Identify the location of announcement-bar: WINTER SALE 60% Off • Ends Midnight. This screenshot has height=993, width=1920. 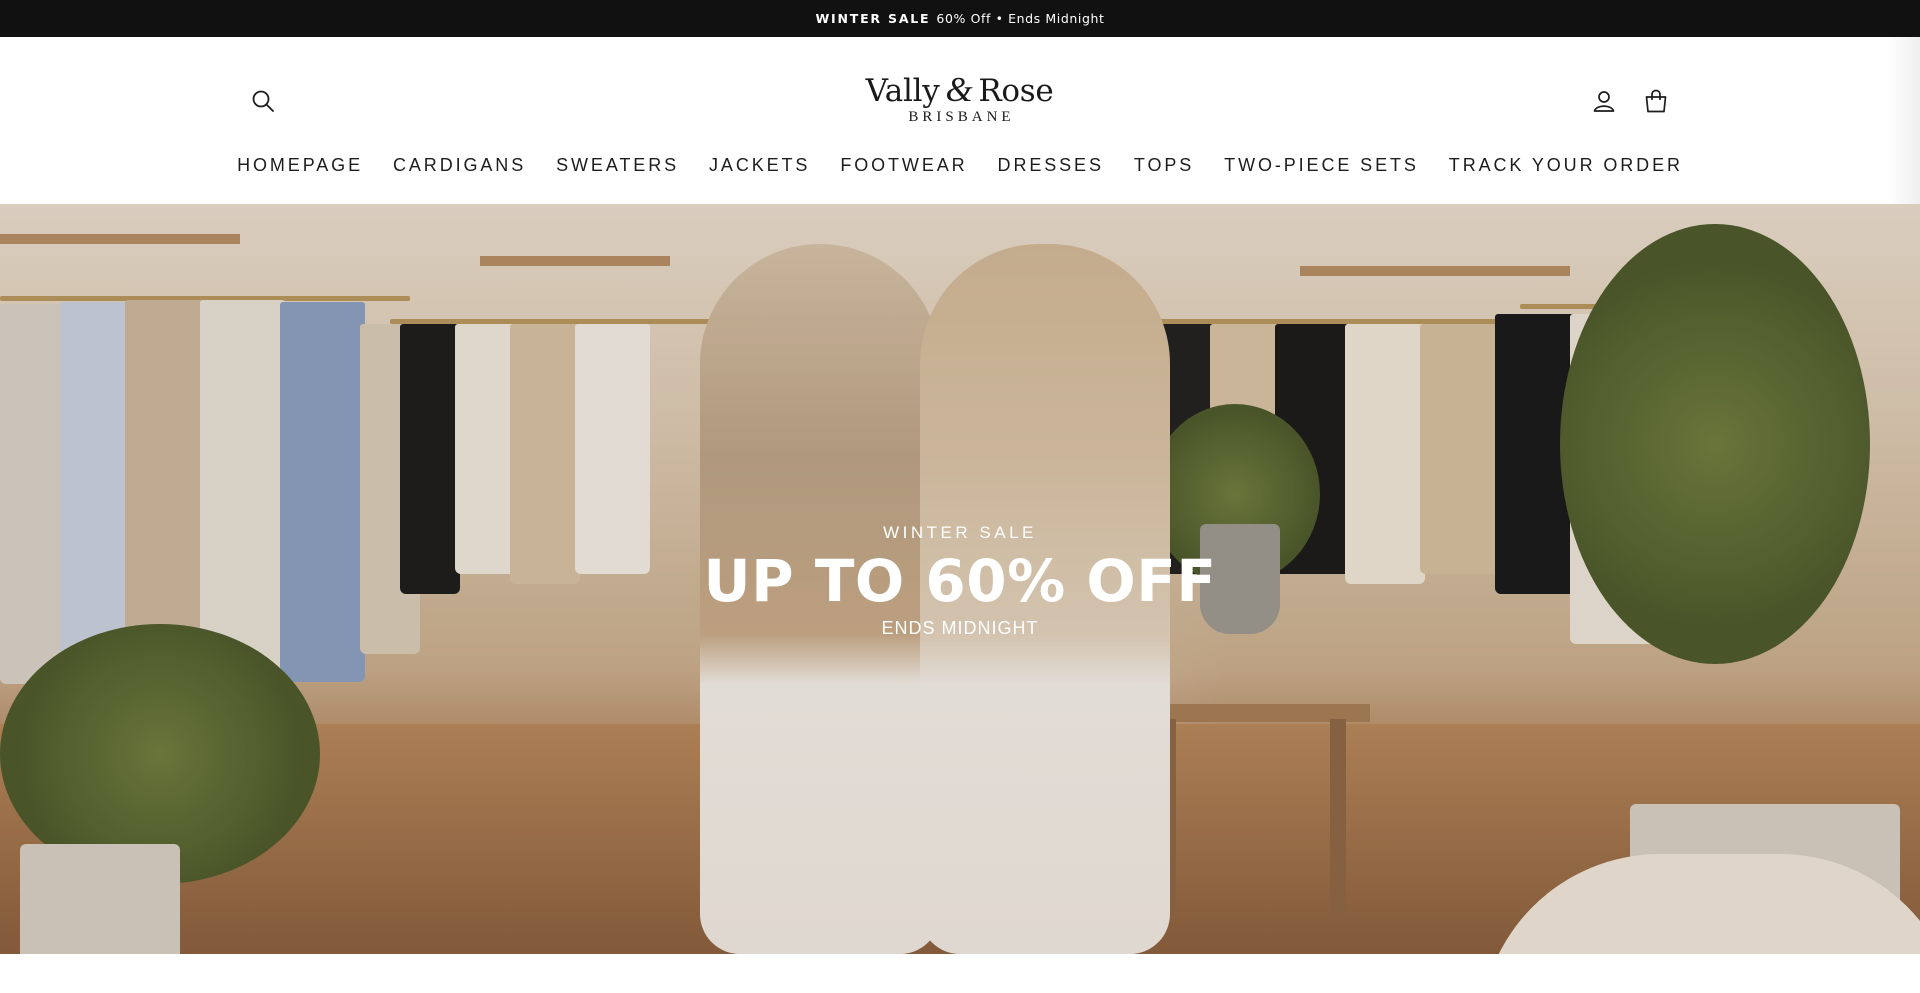
(960, 18).